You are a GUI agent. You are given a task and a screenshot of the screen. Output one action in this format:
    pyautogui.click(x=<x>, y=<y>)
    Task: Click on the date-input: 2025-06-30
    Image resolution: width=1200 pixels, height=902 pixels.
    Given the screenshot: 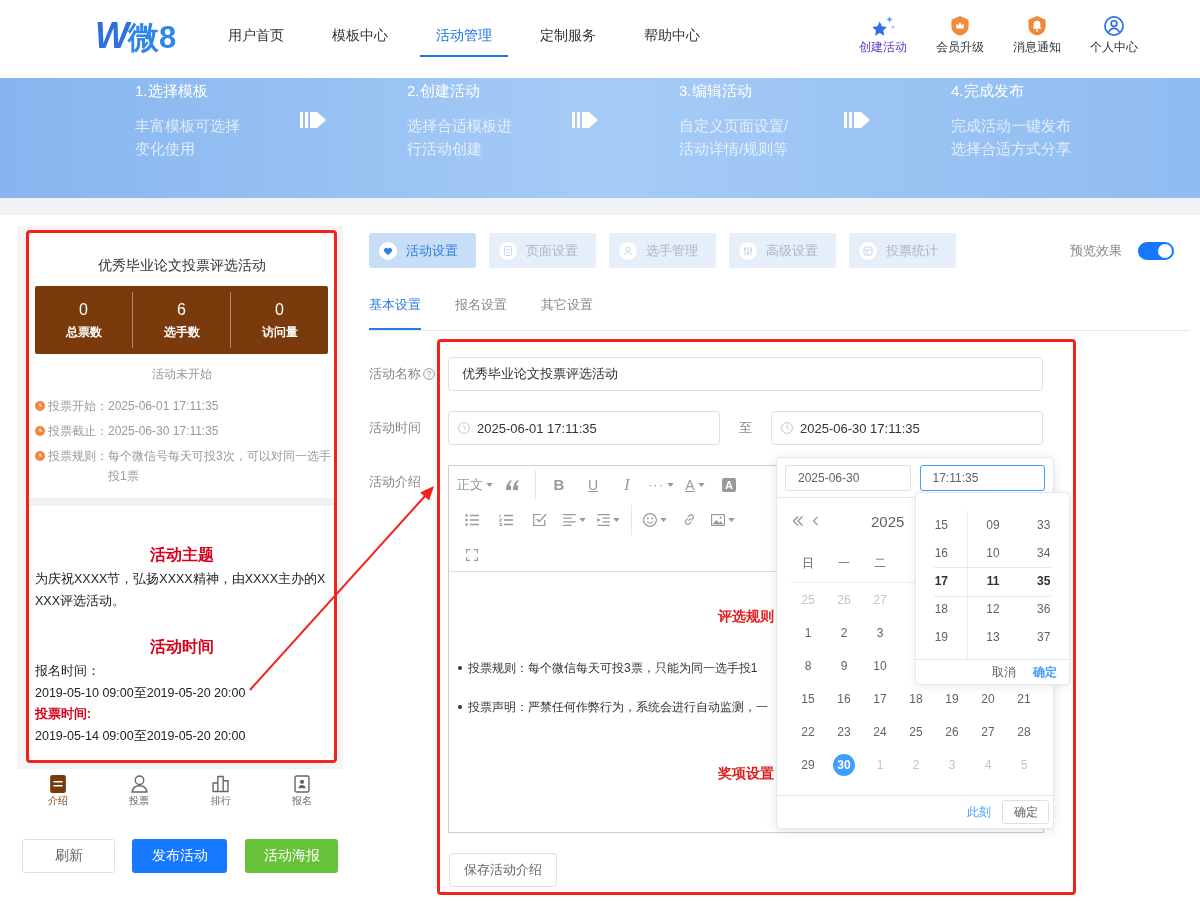 What is the action you would take?
    pyautogui.click(x=848, y=478)
    